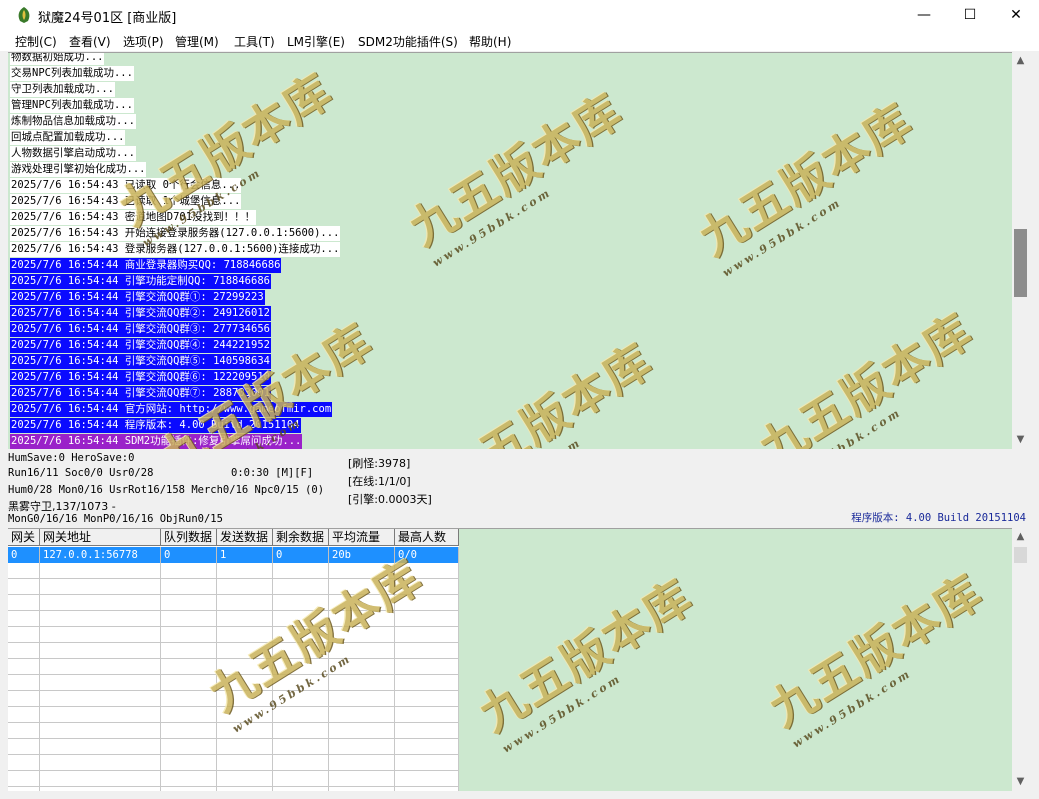  What do you see at coordinates (140, 329) in the screenshot?
I see `log-line: 2025/7/6 16:54:44 引擎交流QQ群③: 277734656` at bounding box center [140, 329].